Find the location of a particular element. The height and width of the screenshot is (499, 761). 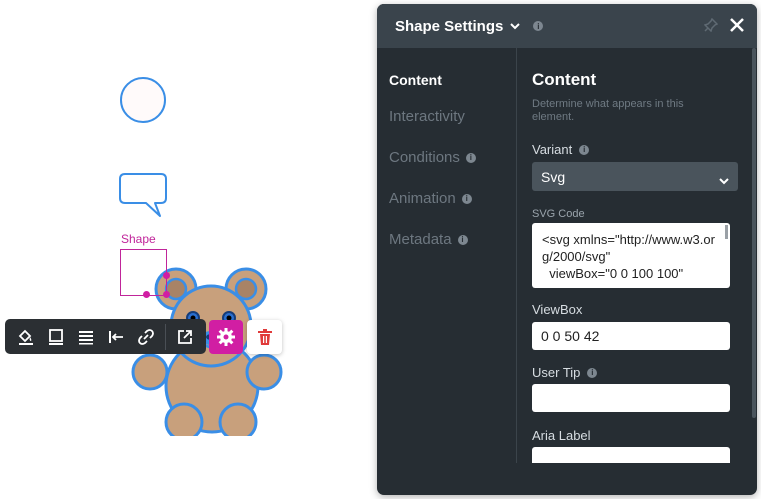

user-tip-label-text: User Tip is located at coordinates (556, 372).